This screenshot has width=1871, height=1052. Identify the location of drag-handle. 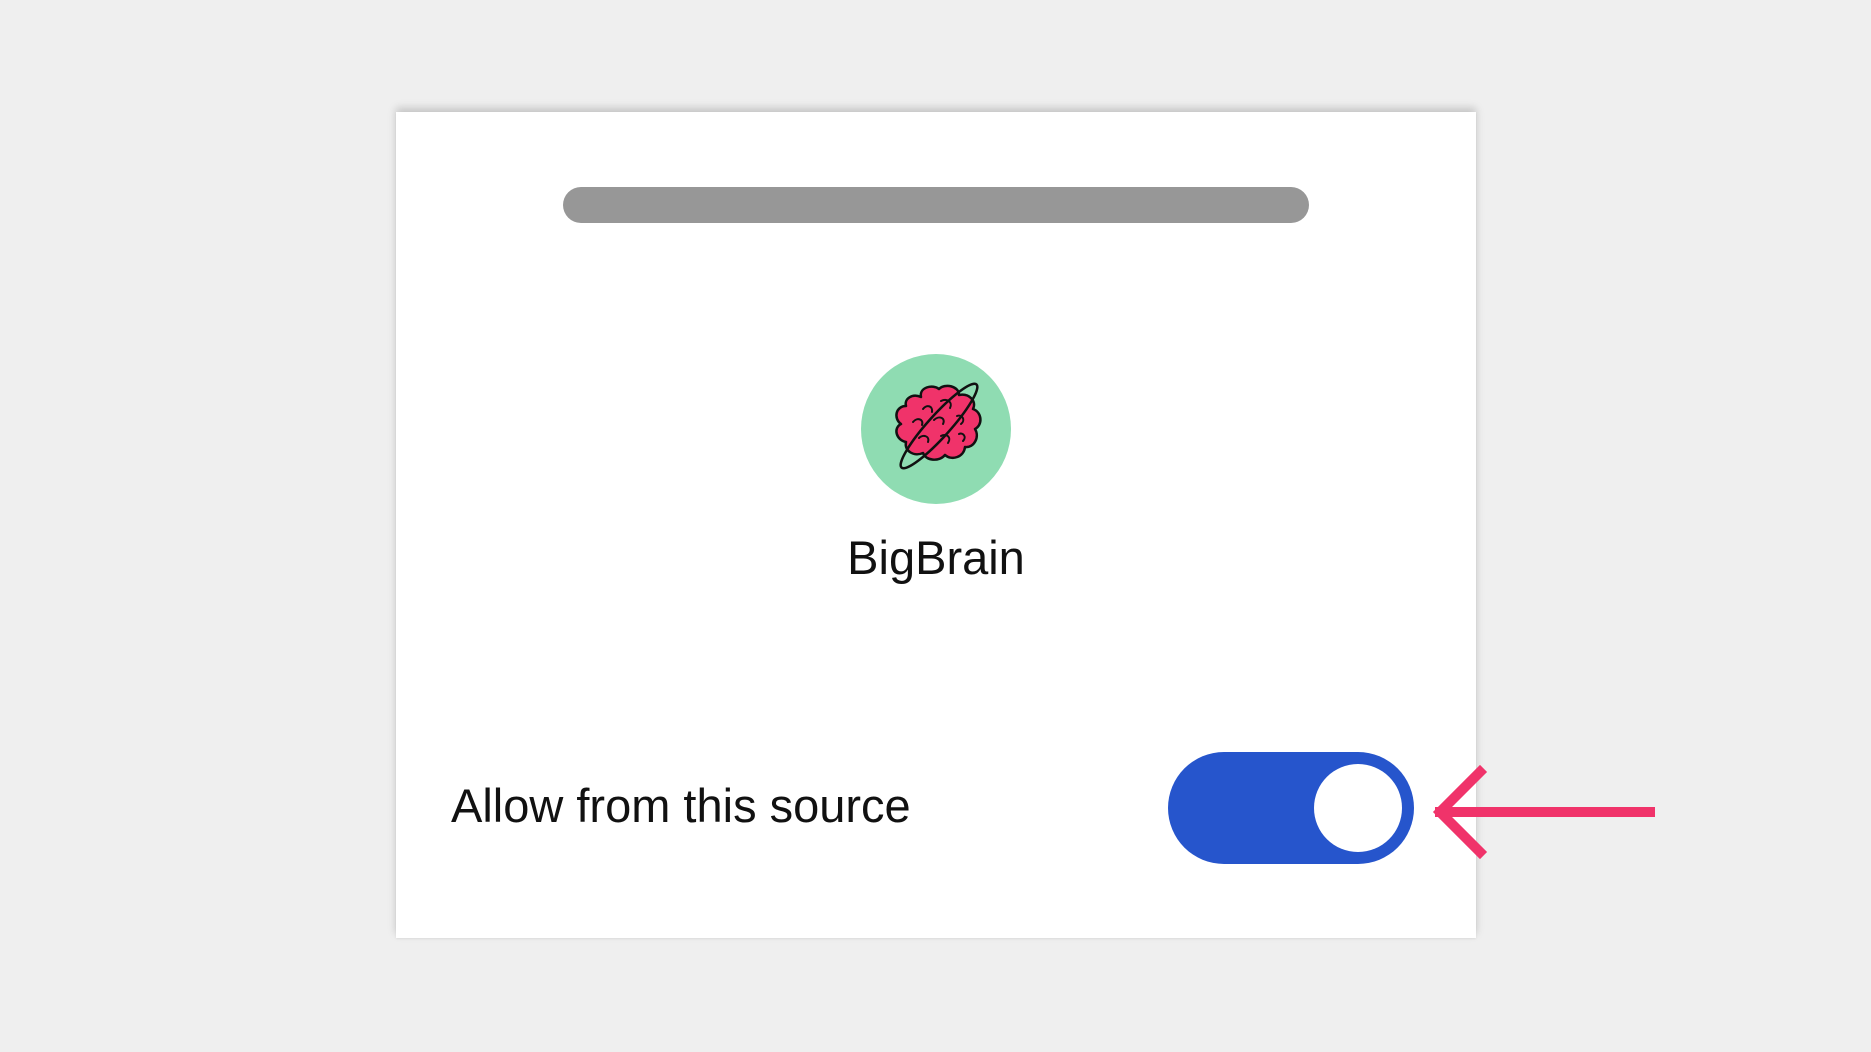
(936, 205).